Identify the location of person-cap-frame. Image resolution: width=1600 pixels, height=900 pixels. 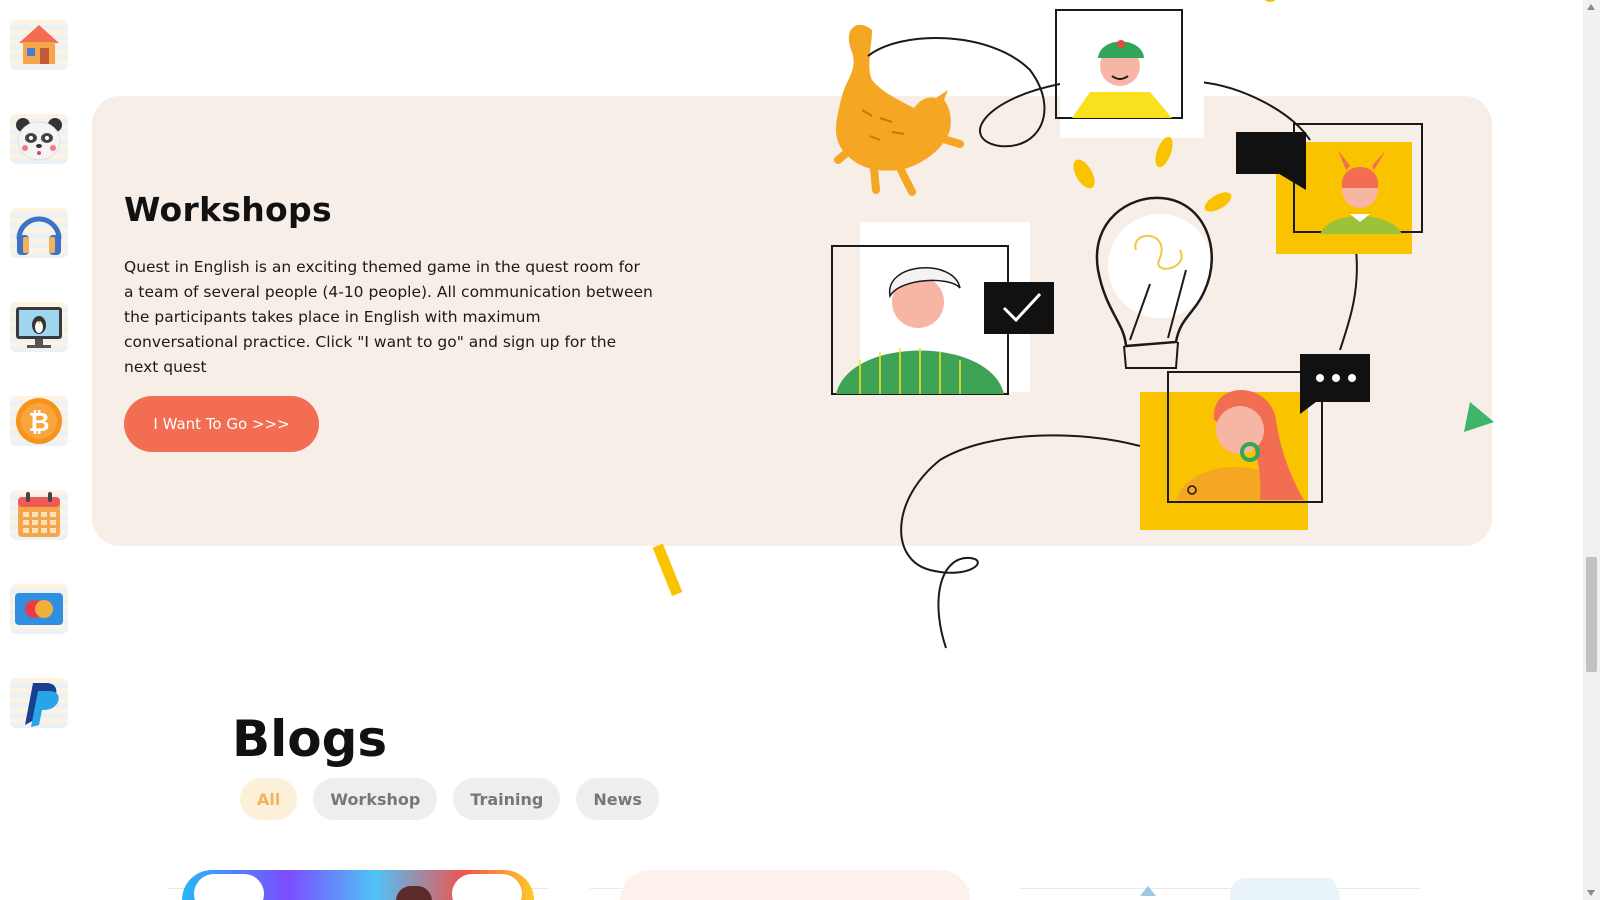
(1129, 73).